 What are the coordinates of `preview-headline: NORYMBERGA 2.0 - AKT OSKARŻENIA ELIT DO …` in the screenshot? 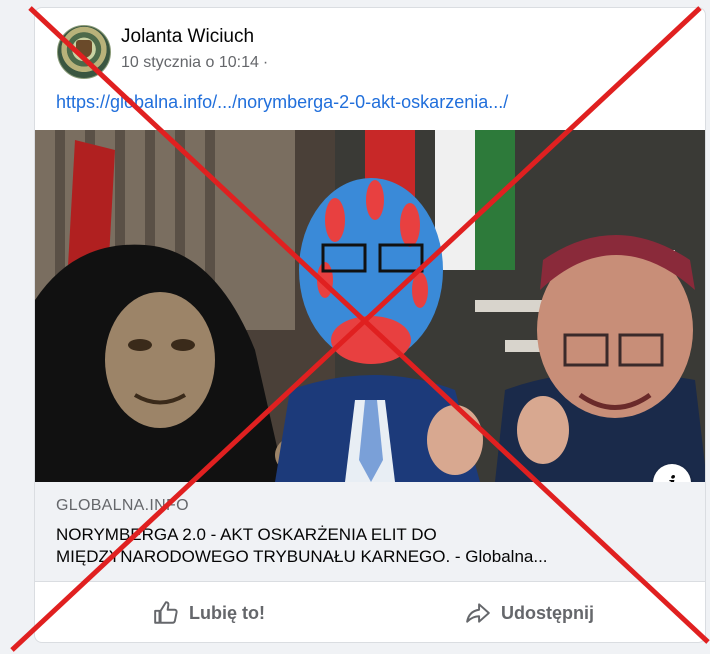 It's located at (336, 546).